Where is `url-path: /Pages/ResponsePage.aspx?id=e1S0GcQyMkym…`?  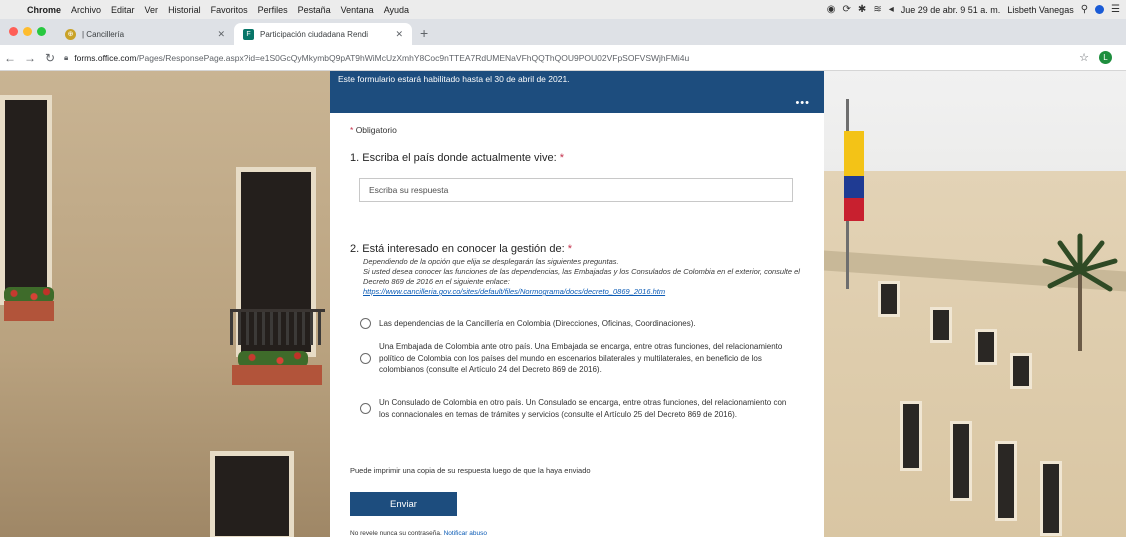 url-path: /Pages/ResponsePage.aspx?id=e1S0GcQyMkym… is located at coordinates (413, 57).